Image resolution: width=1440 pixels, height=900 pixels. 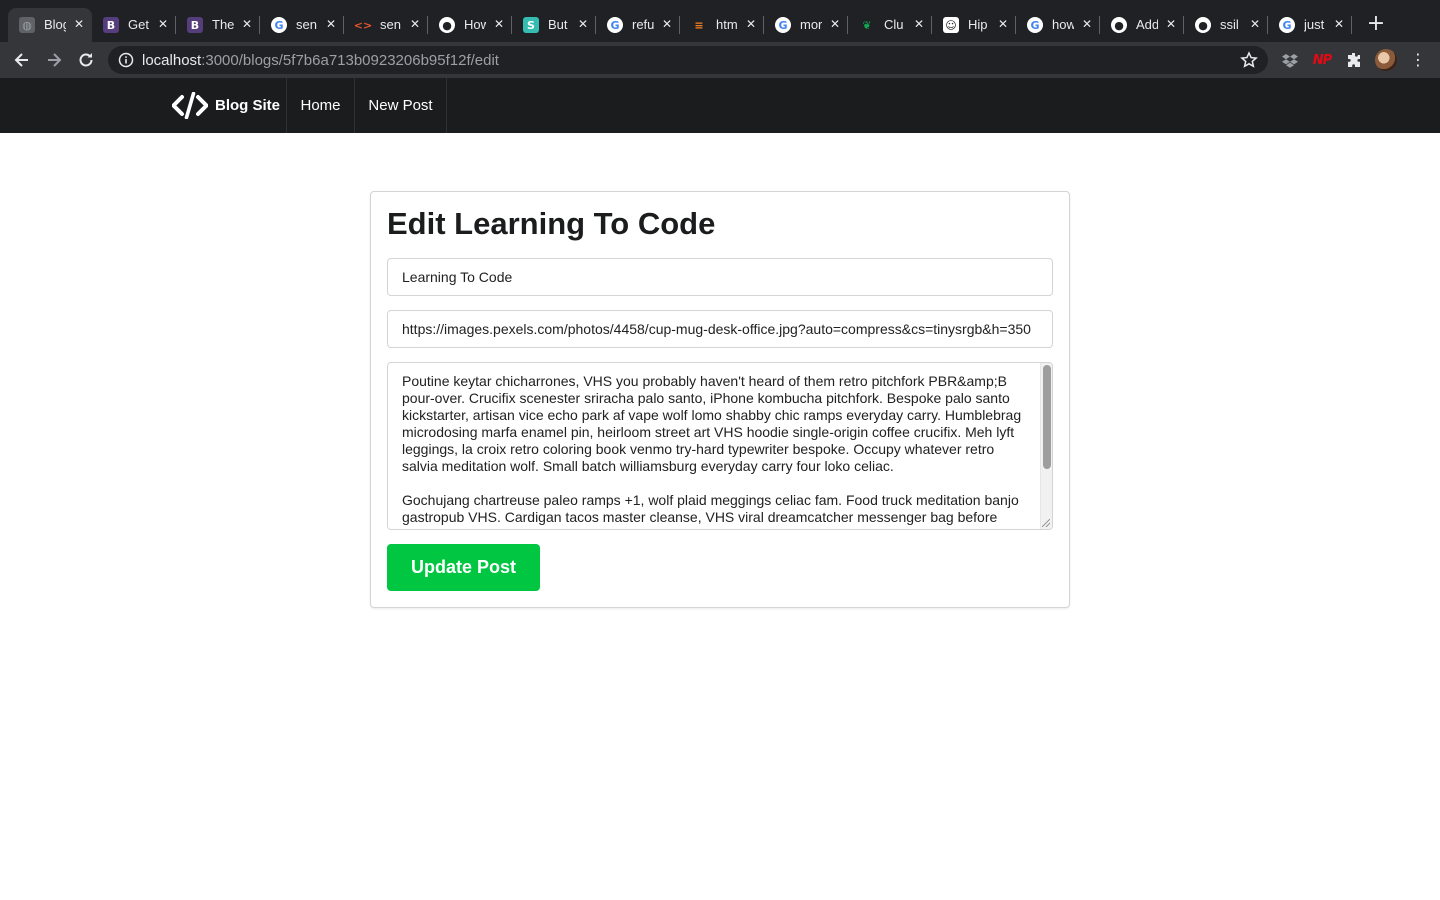 I want to click on semantic-ui-icon: S, so click(x=531, y=25).